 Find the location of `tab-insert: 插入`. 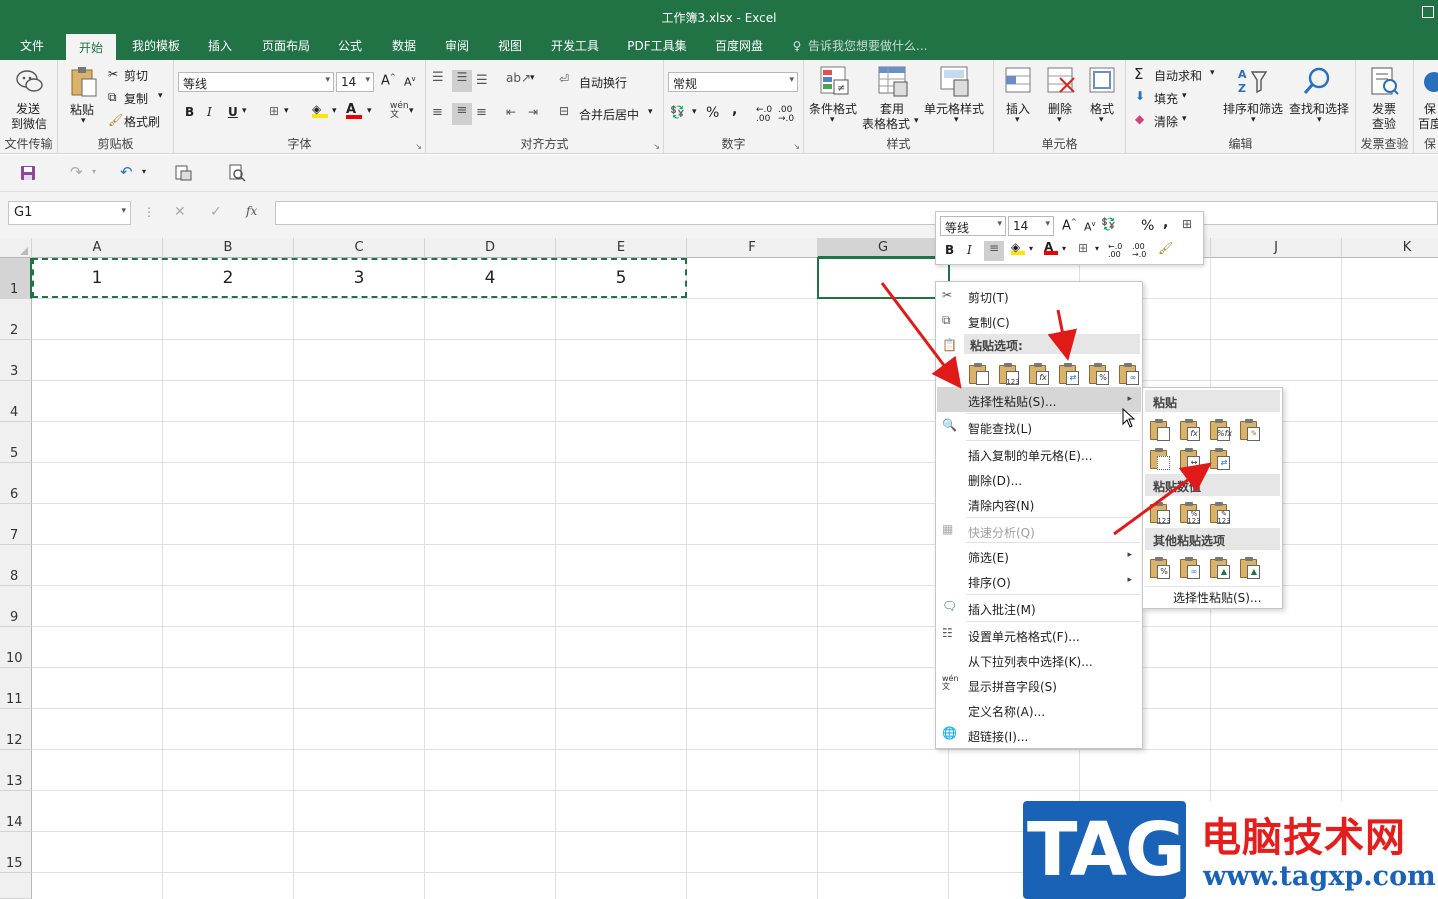

tab-insert: 插入 is located at coordinates (220, 47).